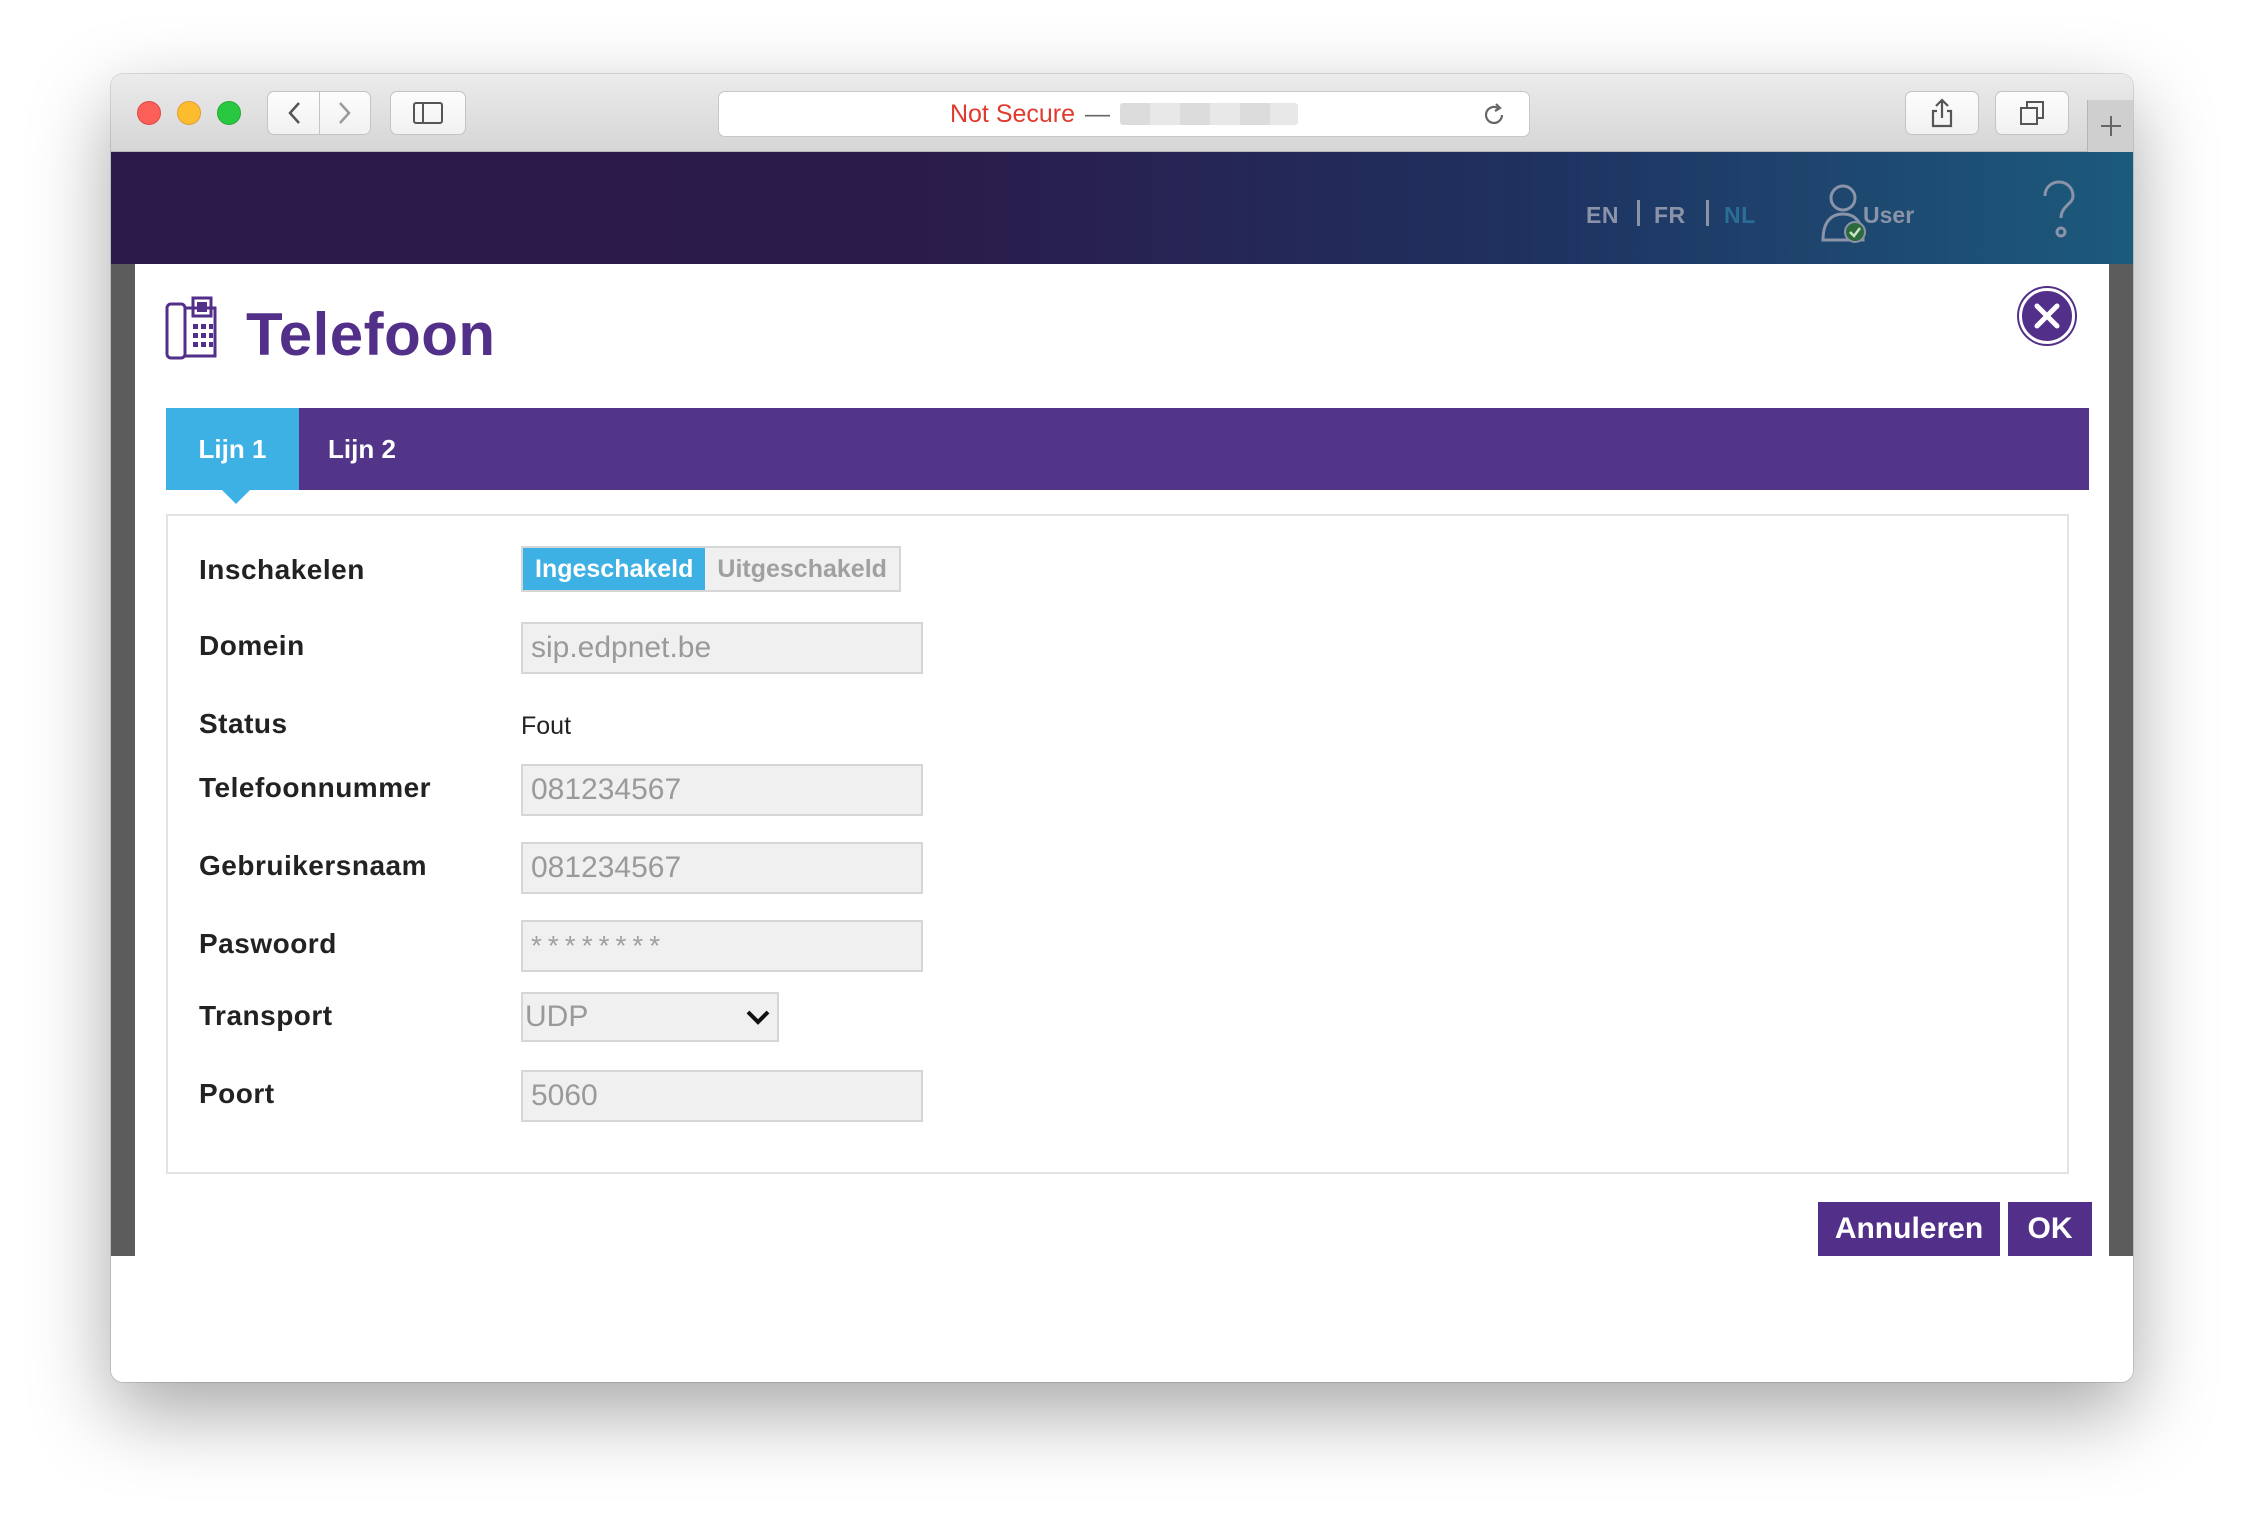 This screenshot has height=1528, width=2244. I want to click on forward-button, so click(344, 113).